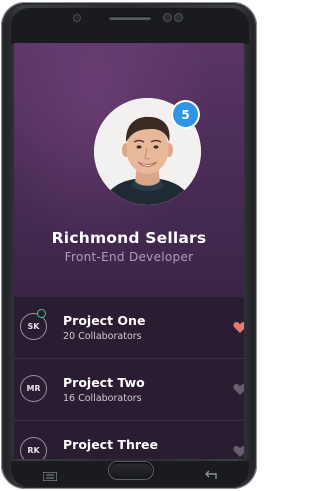 This screenshot has width=320, height=491. I want to click on project-collaborators: 16 Collaborators, so click(102, 398).